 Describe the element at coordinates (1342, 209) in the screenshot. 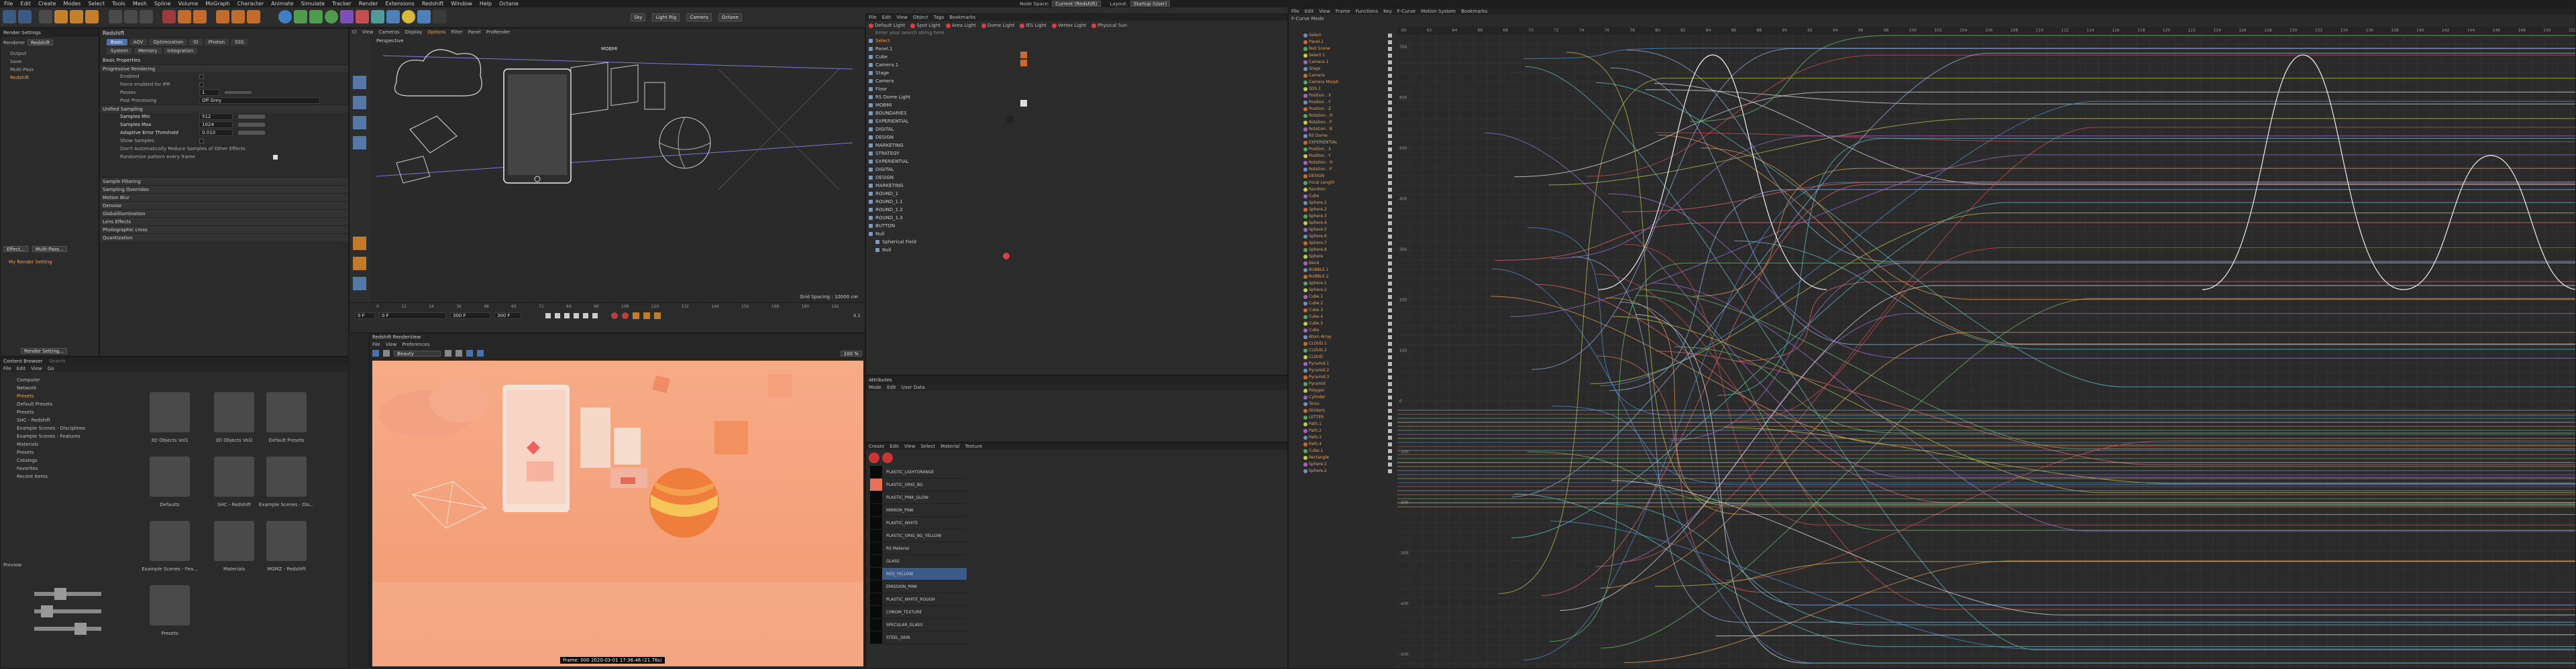

I see `fcurve-track: Sphere.2` at that location.